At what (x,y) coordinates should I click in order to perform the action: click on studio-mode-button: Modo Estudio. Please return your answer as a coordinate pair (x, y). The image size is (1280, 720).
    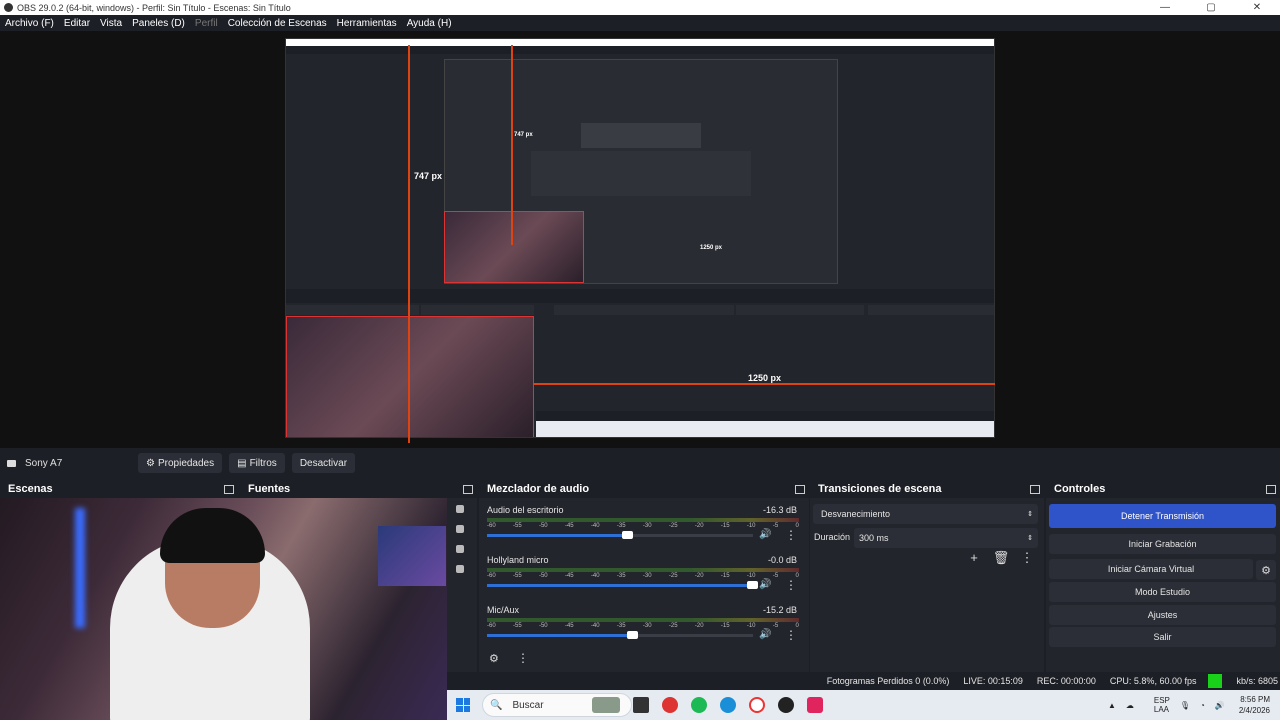
    Looking at the image, I should click on (1162, 592).